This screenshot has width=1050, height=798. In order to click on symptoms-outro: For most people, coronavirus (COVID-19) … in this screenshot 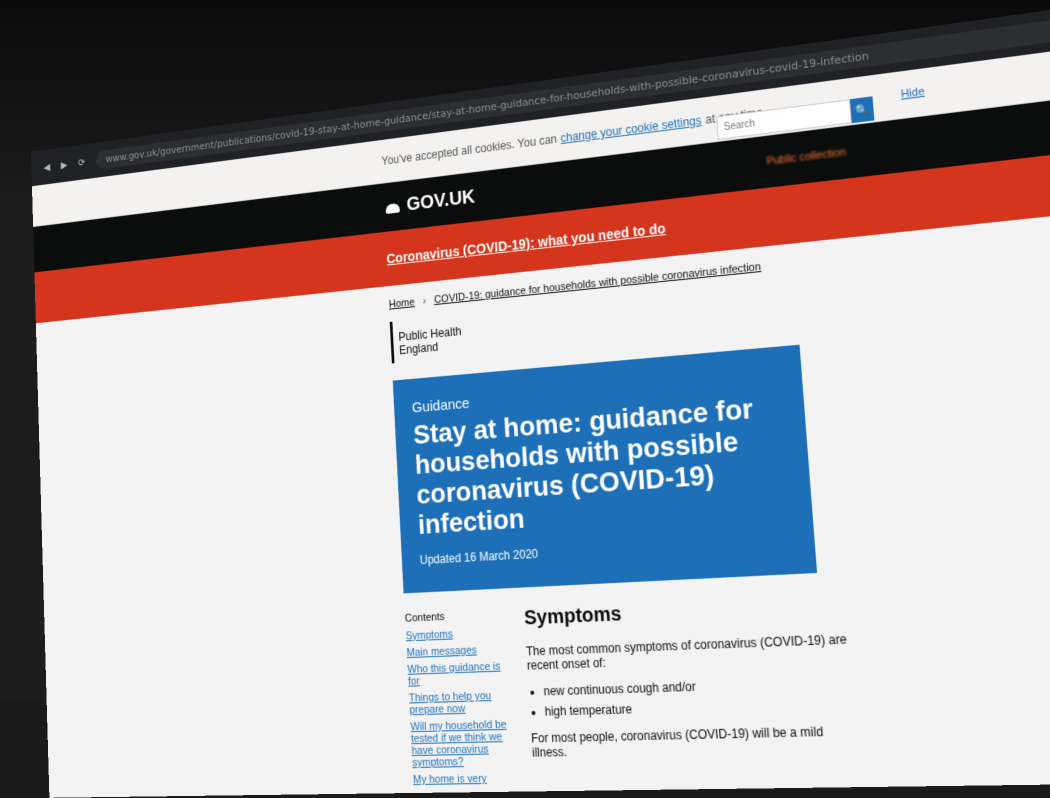, I will do `click(677, 742)`.